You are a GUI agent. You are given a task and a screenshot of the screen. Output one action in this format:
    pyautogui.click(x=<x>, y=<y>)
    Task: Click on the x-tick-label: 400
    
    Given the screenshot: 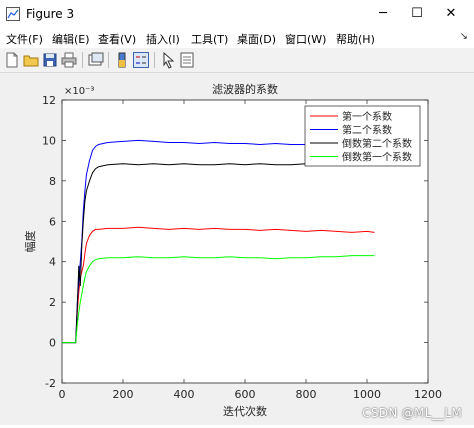 What is the action you would take?
    pyautogui.click(x=184, y=394)
    